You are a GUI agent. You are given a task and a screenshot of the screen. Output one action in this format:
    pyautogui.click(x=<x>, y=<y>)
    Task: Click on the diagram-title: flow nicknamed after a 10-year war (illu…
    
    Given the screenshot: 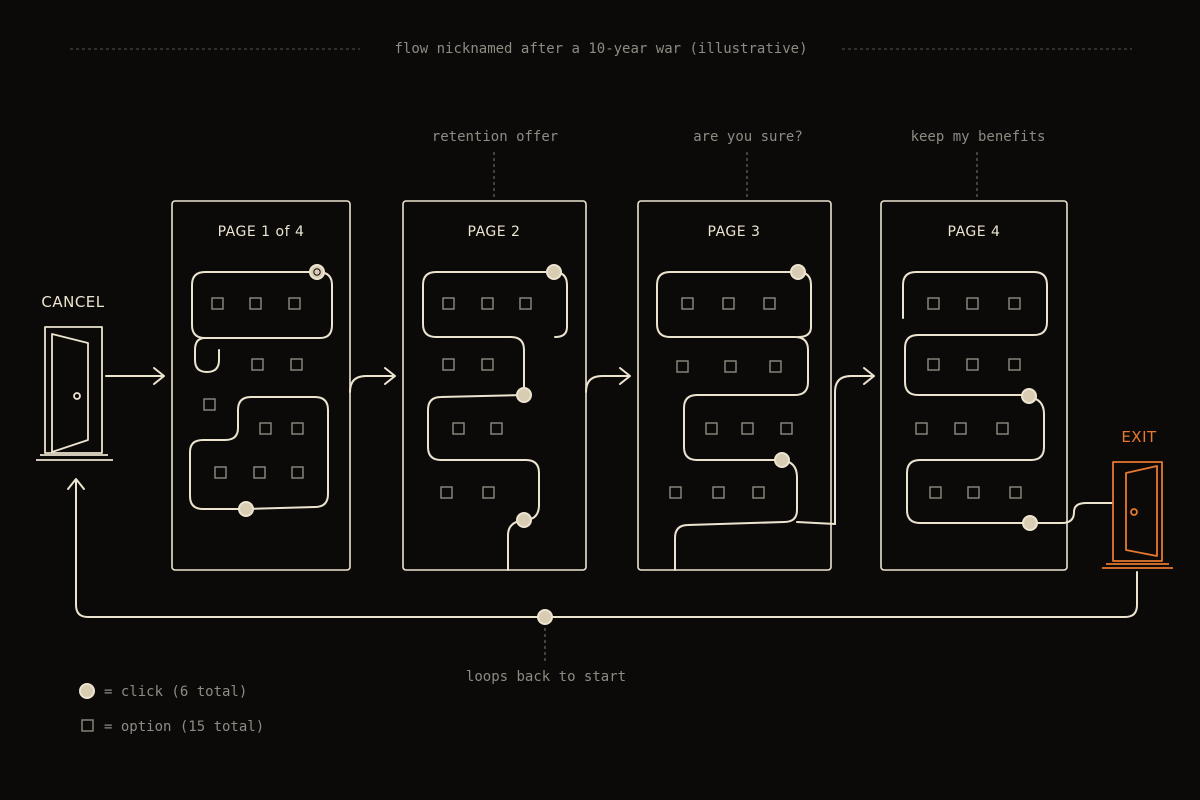 What is the action you would take?
    pyautogui.click(x=600, y=49)
    